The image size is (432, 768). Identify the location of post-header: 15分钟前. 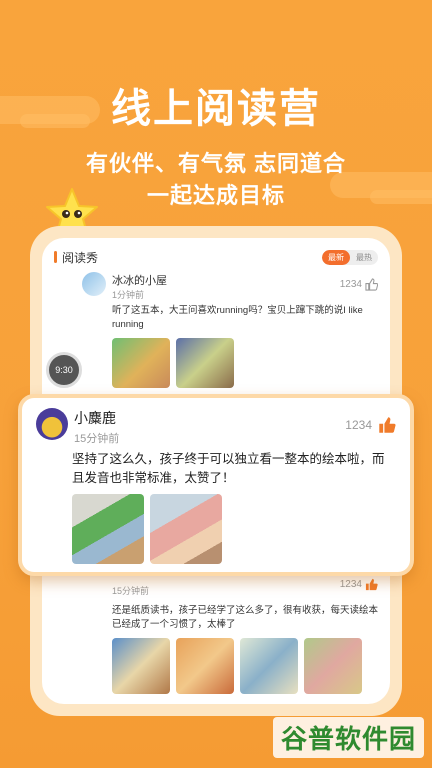
(130, 590).